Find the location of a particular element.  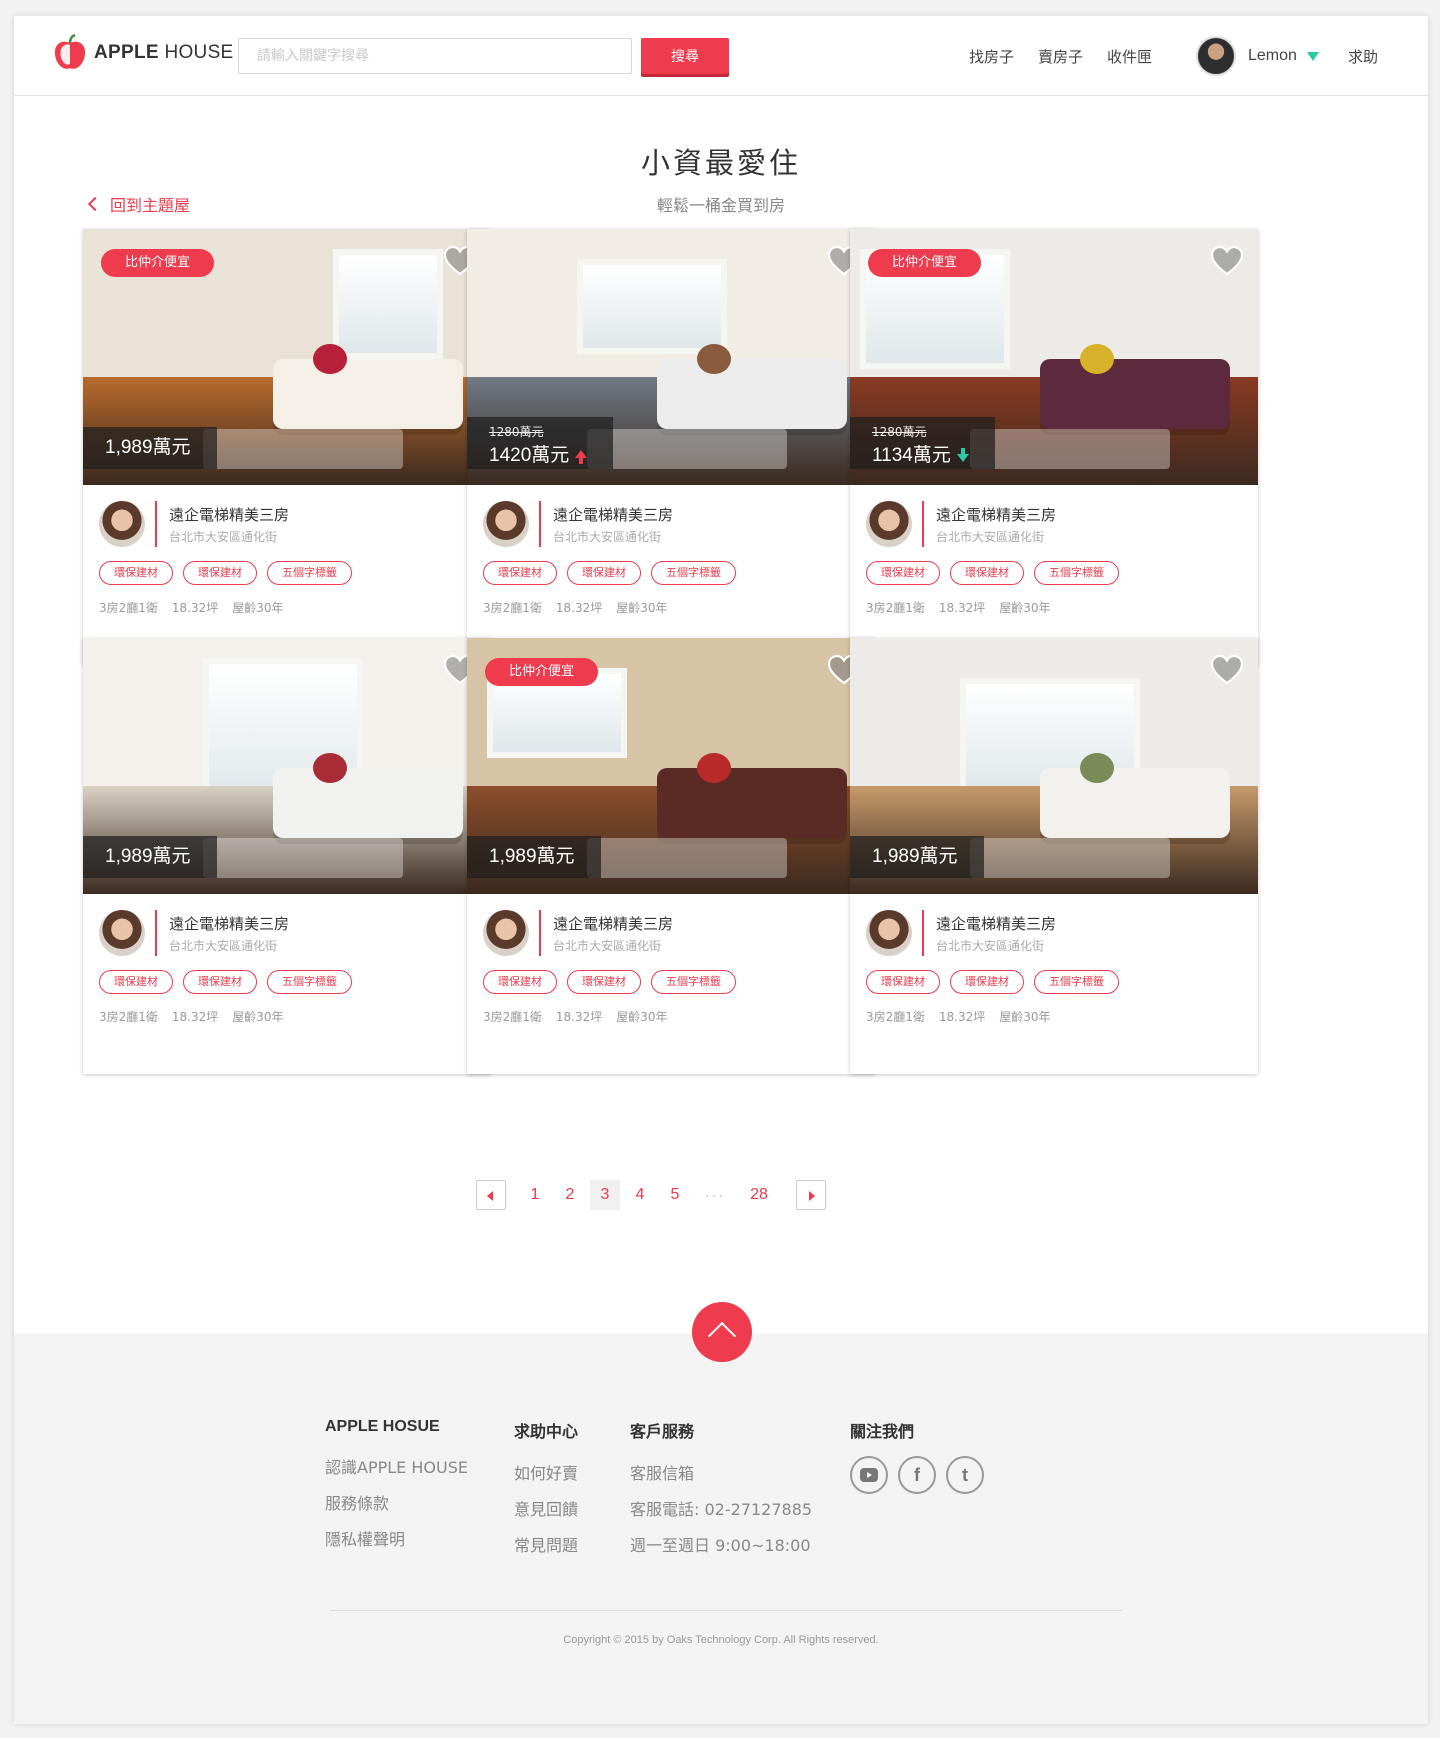

search-button: 搜尋 is located at coordinates (685, 56).